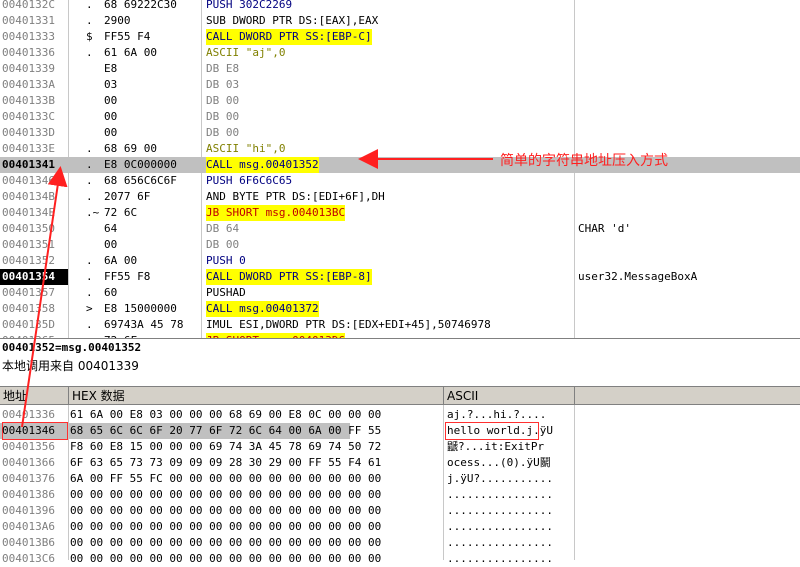 This screenshot has width=800, height=567. Describe the element at coordinates (289, 277) in the screenshot. I see `row-instruction: CALL DWORD PTR SS:[EBP-8]` at that location.